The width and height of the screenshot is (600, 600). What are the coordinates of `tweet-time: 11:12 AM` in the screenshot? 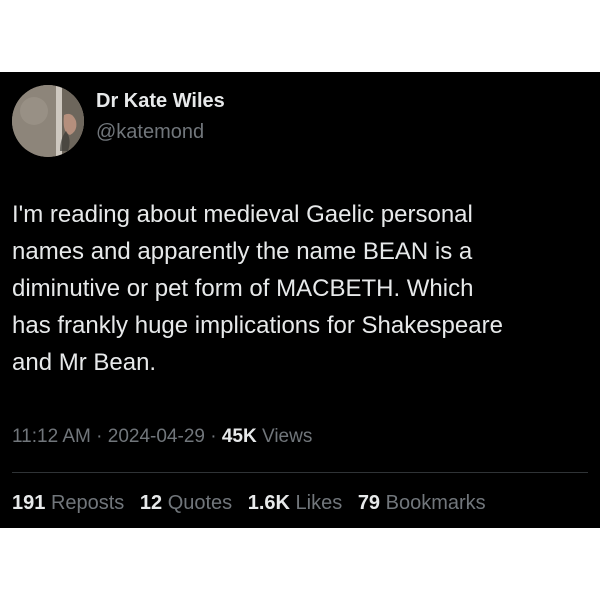 It's located at (51, 436).